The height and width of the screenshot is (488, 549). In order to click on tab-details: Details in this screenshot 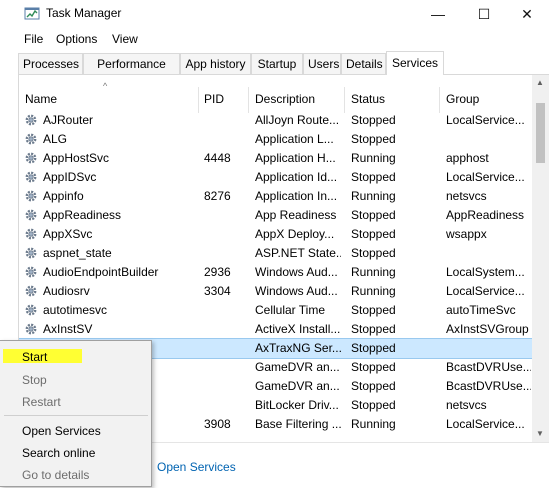, I will do `click(363, 63)`.